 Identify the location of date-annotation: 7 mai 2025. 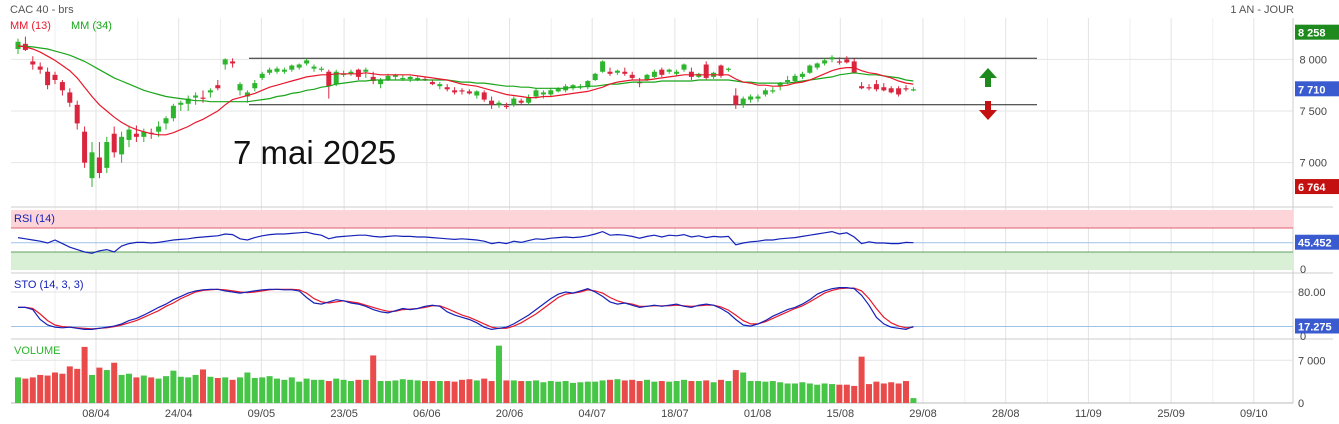
(314, 152).